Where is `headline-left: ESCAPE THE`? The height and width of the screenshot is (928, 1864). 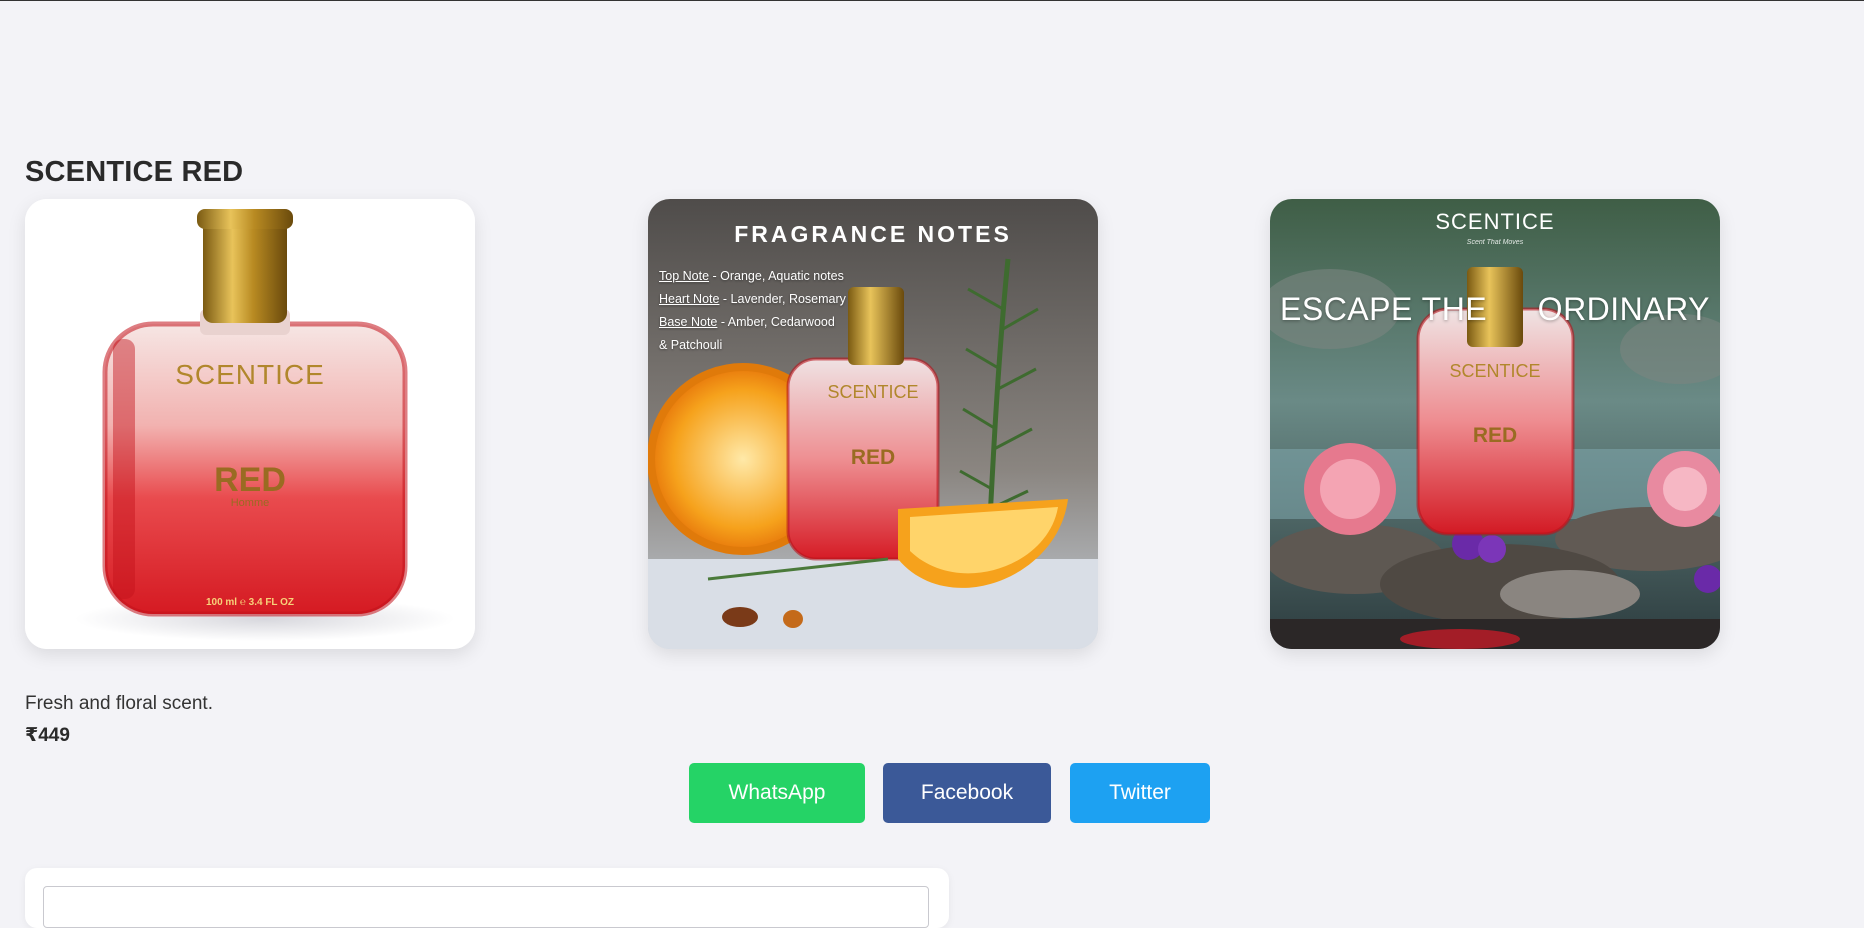 headline-left: ESCAPE THE is located at coordinates (1384, 309).